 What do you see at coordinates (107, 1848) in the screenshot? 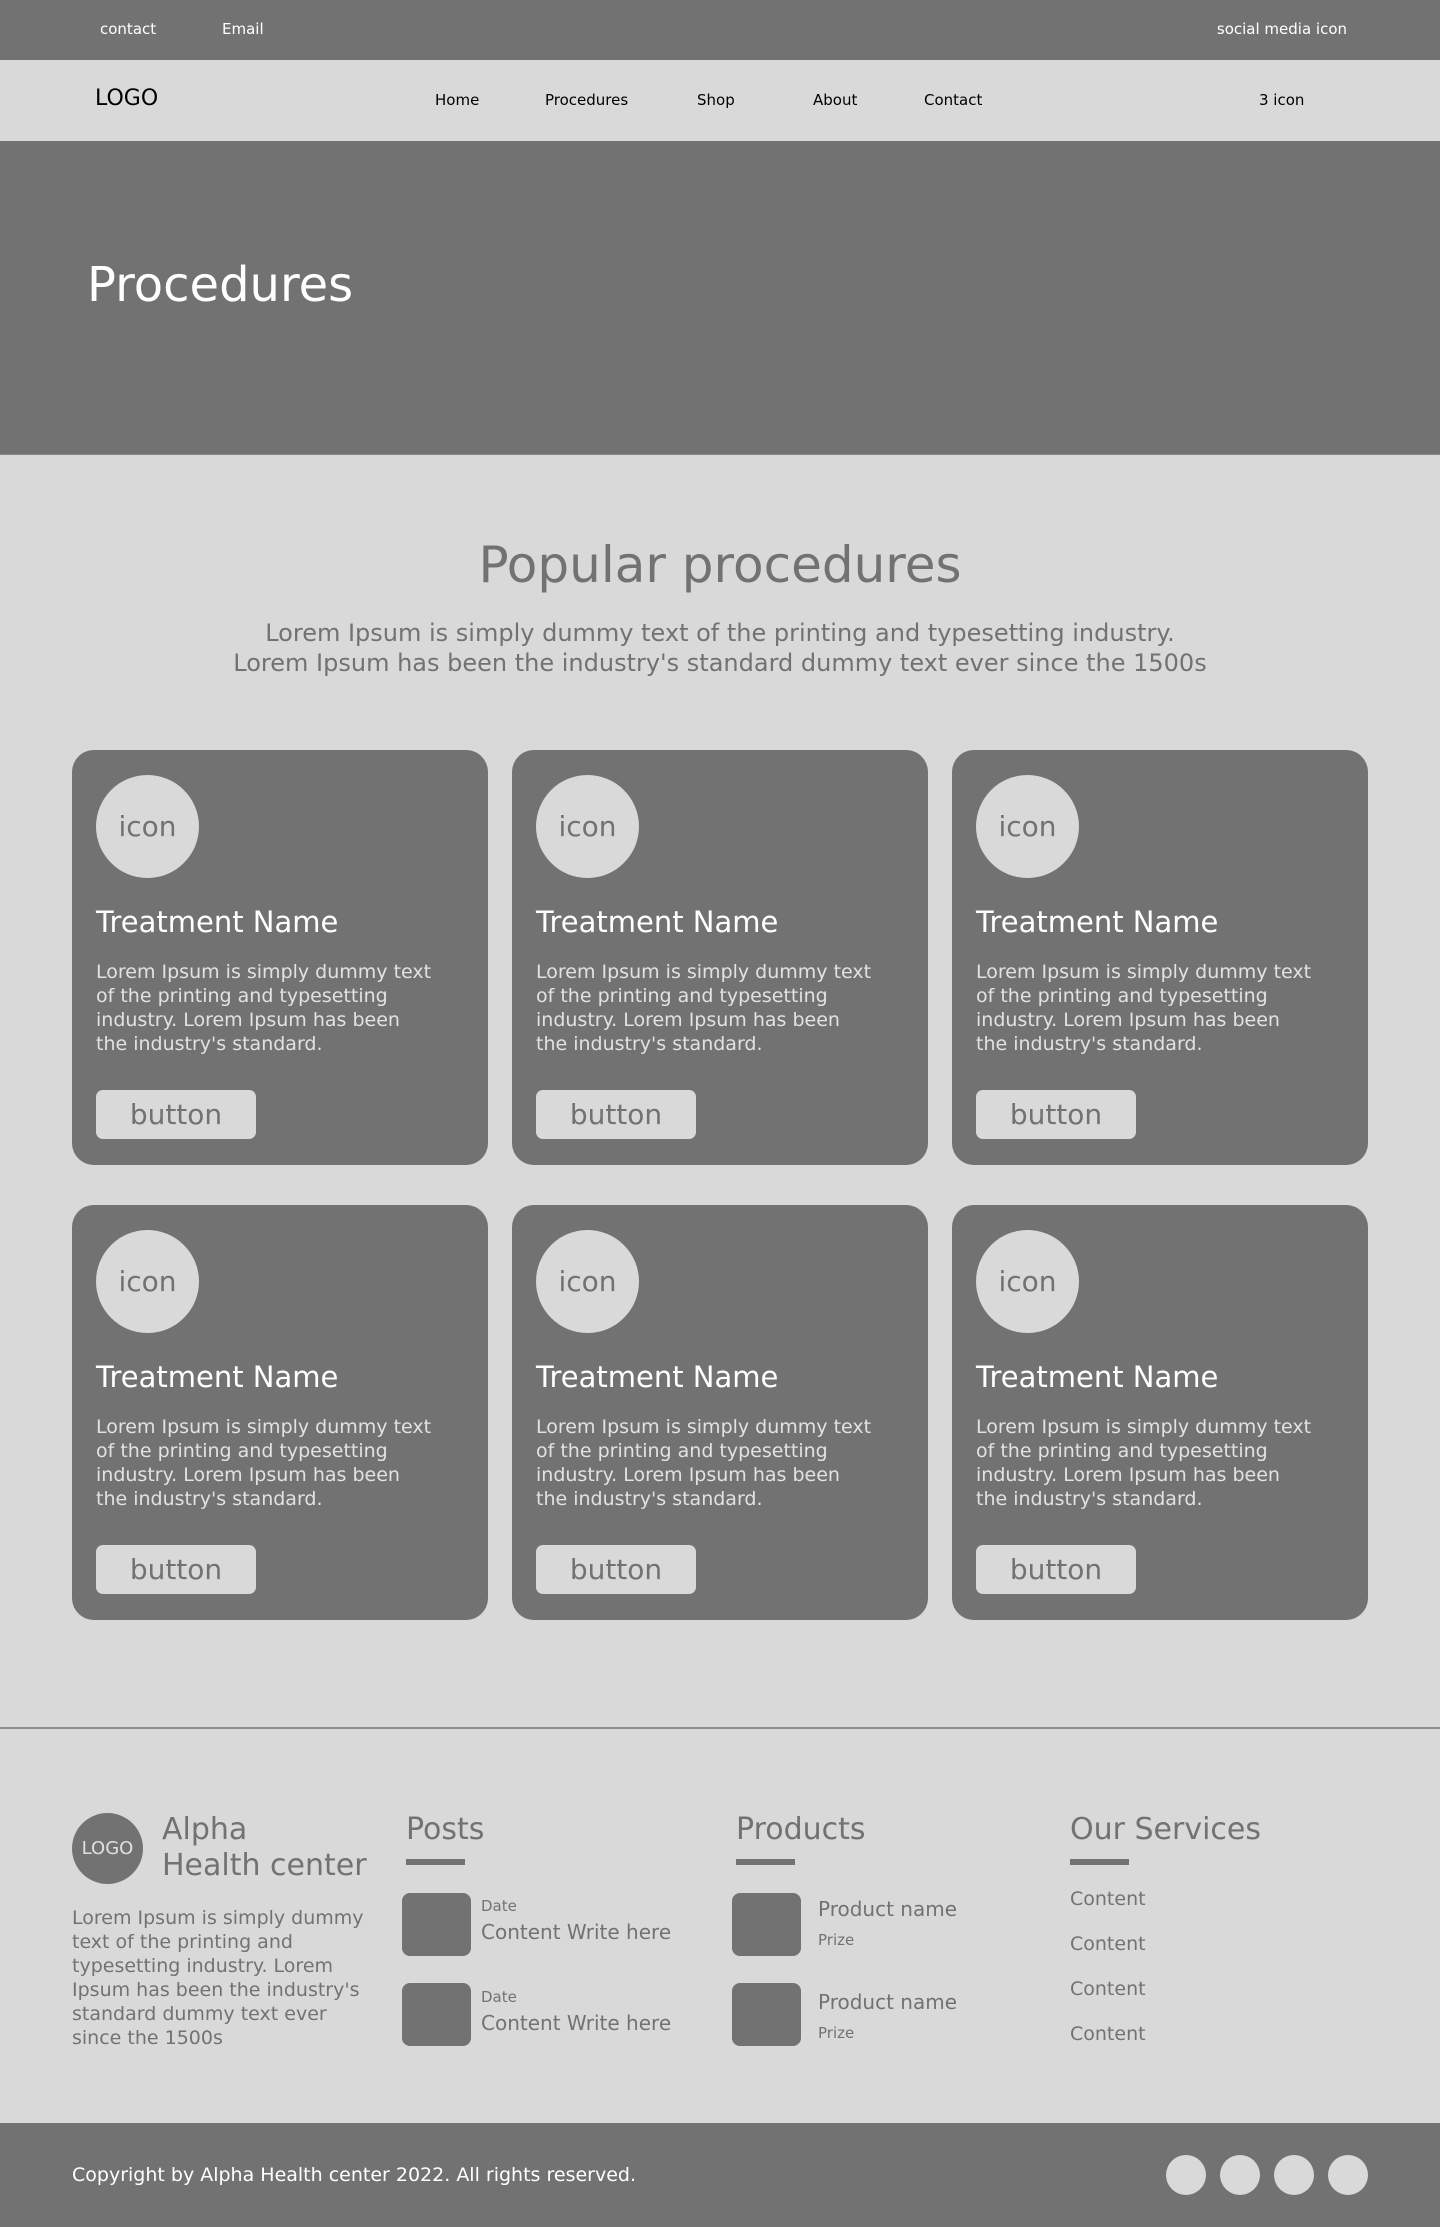
I see `footer-logo: LOGO` at bounding box center [107, 1848].